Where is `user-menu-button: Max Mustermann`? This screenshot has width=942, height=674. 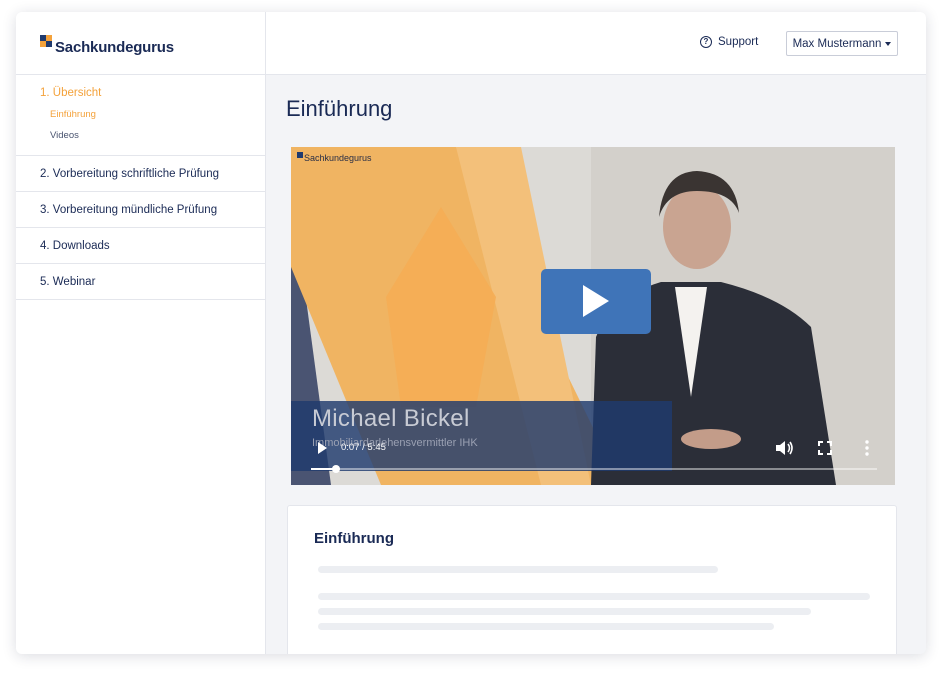
user-menu-button: Max Mustermann is located at coordinates (842, 43).